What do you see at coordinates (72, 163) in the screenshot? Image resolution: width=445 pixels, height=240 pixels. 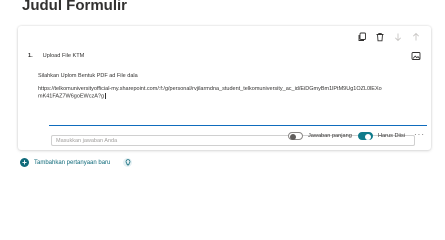 I see `add-question-label: Tambahkan pertanyaan baru` at bounding box center [72, 163].